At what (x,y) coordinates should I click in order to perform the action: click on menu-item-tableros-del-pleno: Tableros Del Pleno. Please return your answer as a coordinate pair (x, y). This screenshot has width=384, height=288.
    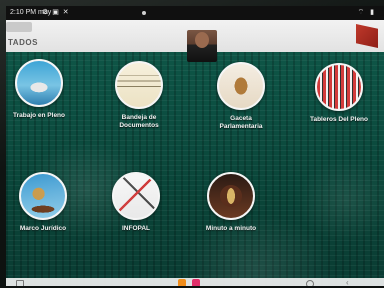
    Looking at the image, I should click on (339, 93).